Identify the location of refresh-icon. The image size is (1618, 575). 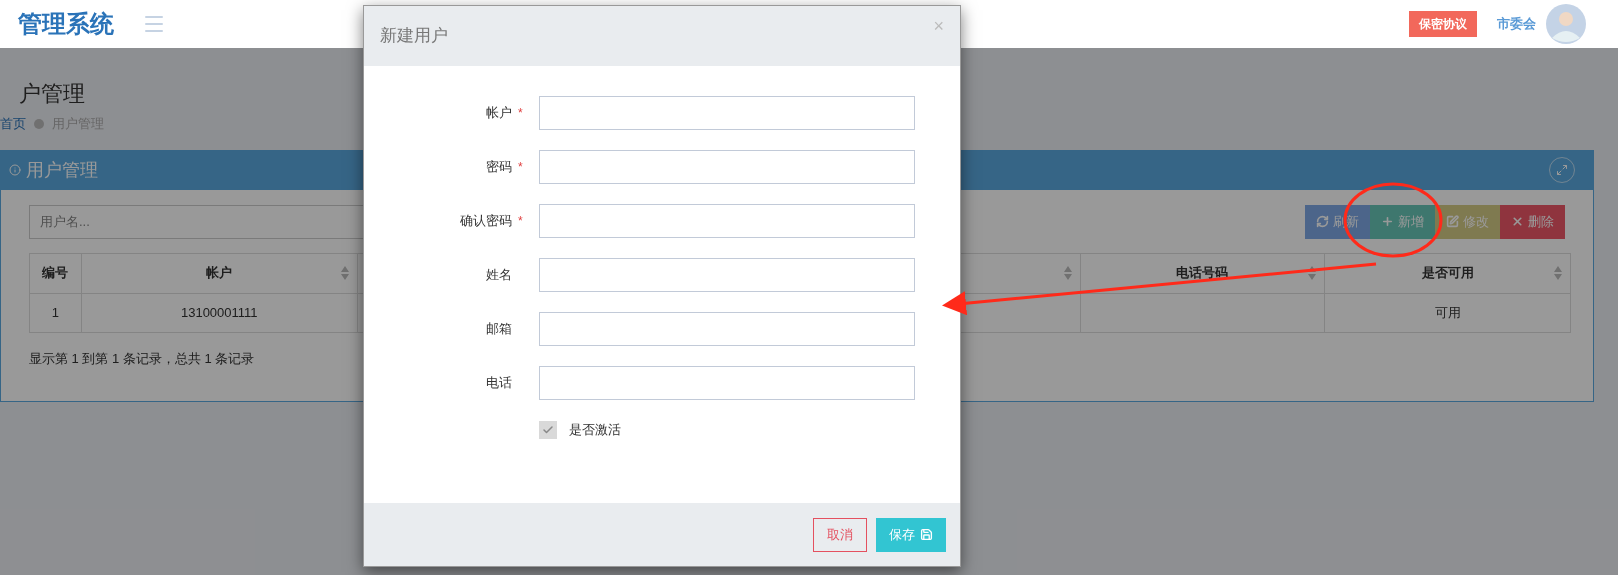
(1322, 221).